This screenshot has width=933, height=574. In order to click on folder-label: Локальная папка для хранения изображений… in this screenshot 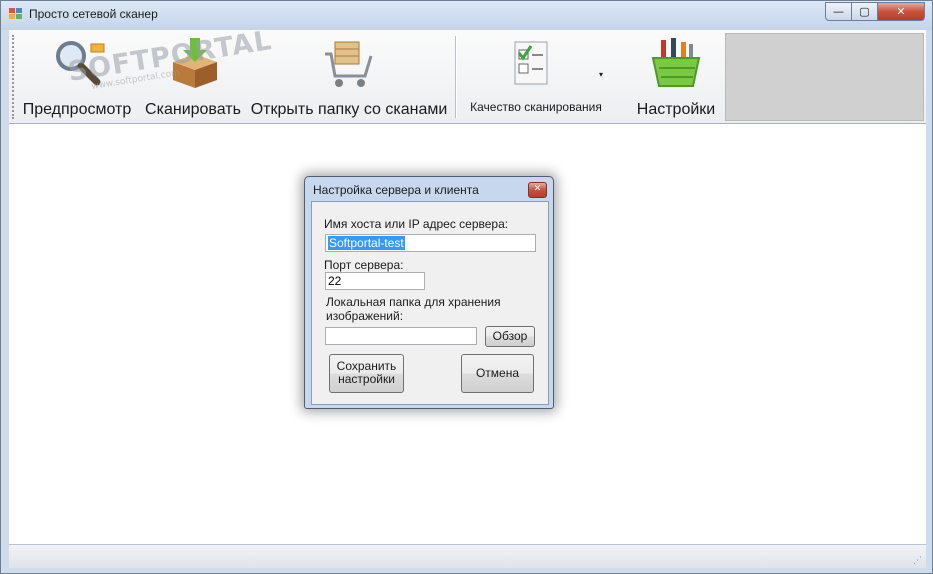, I will do `click(413, 309)`.